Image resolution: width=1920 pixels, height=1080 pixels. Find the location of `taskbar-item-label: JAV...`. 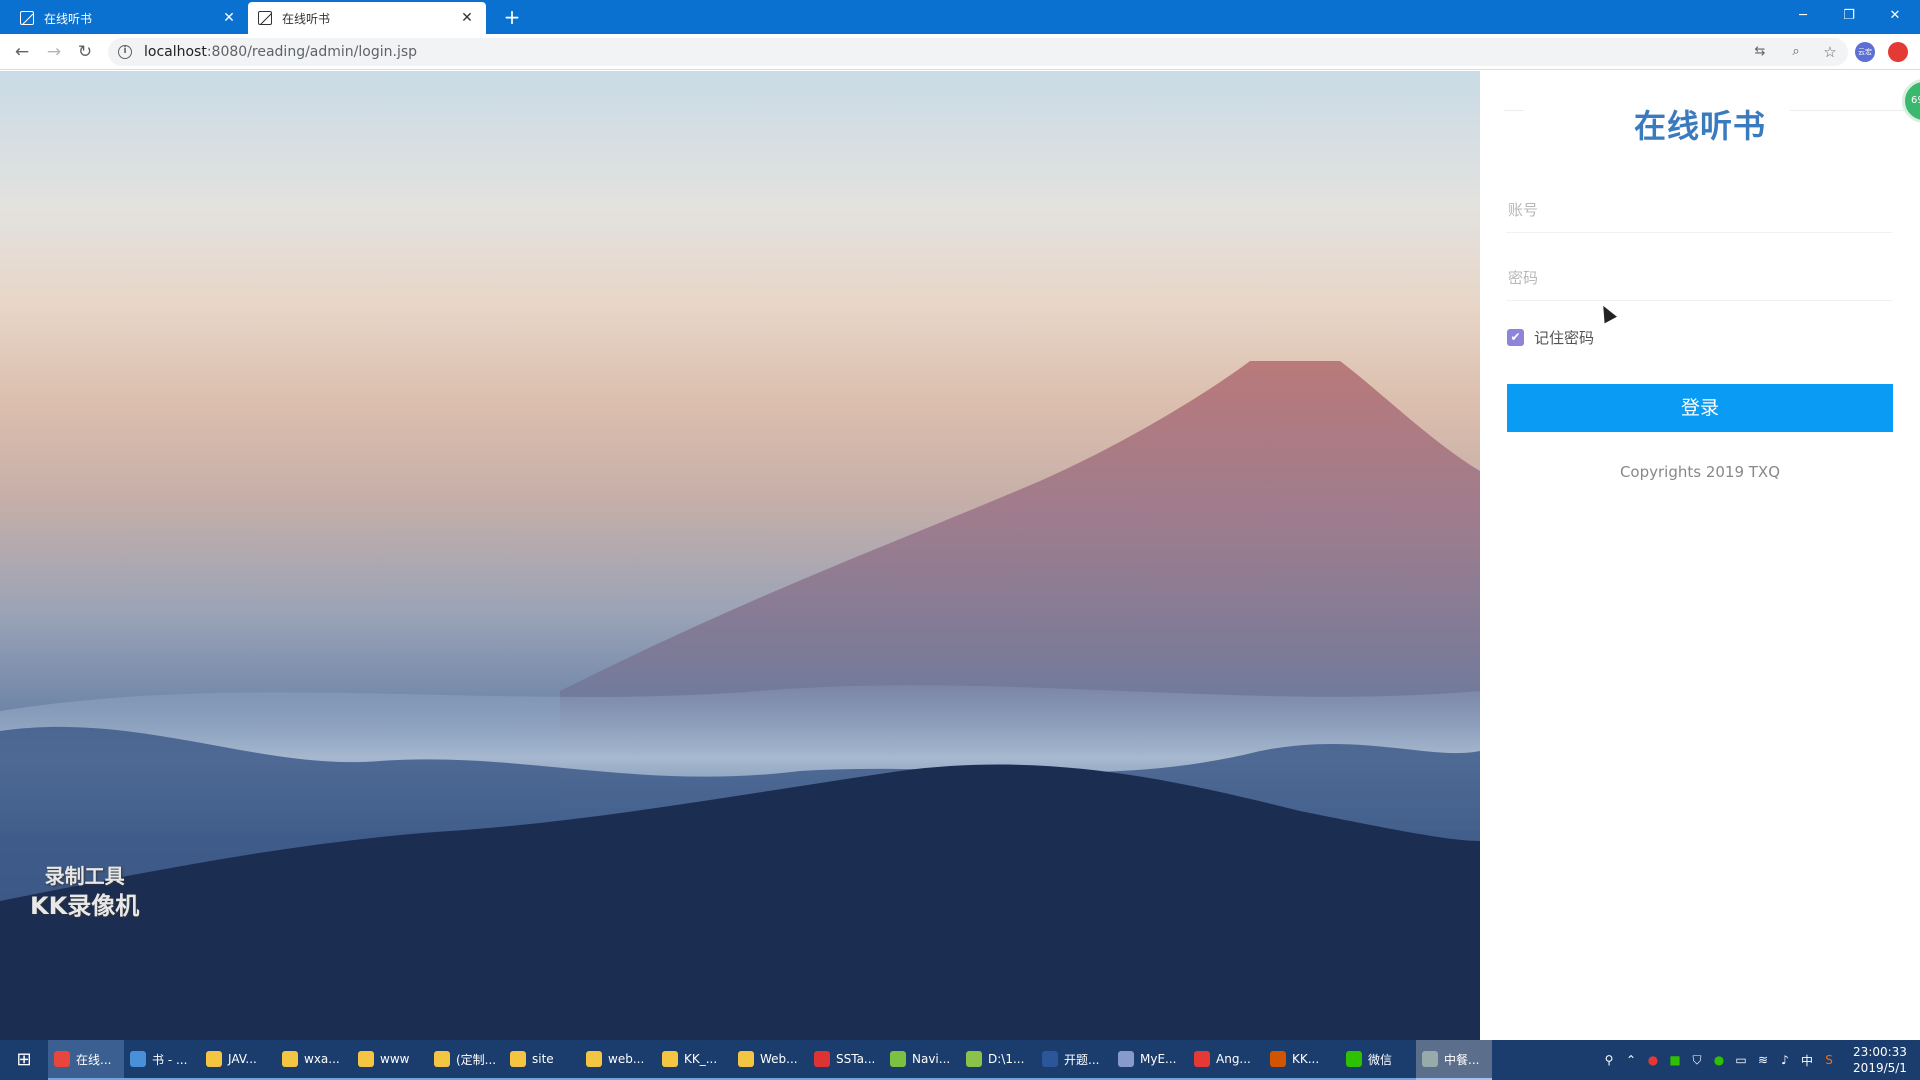

taskbar-item-label: JAV... is located at coordinates (242, 1059).